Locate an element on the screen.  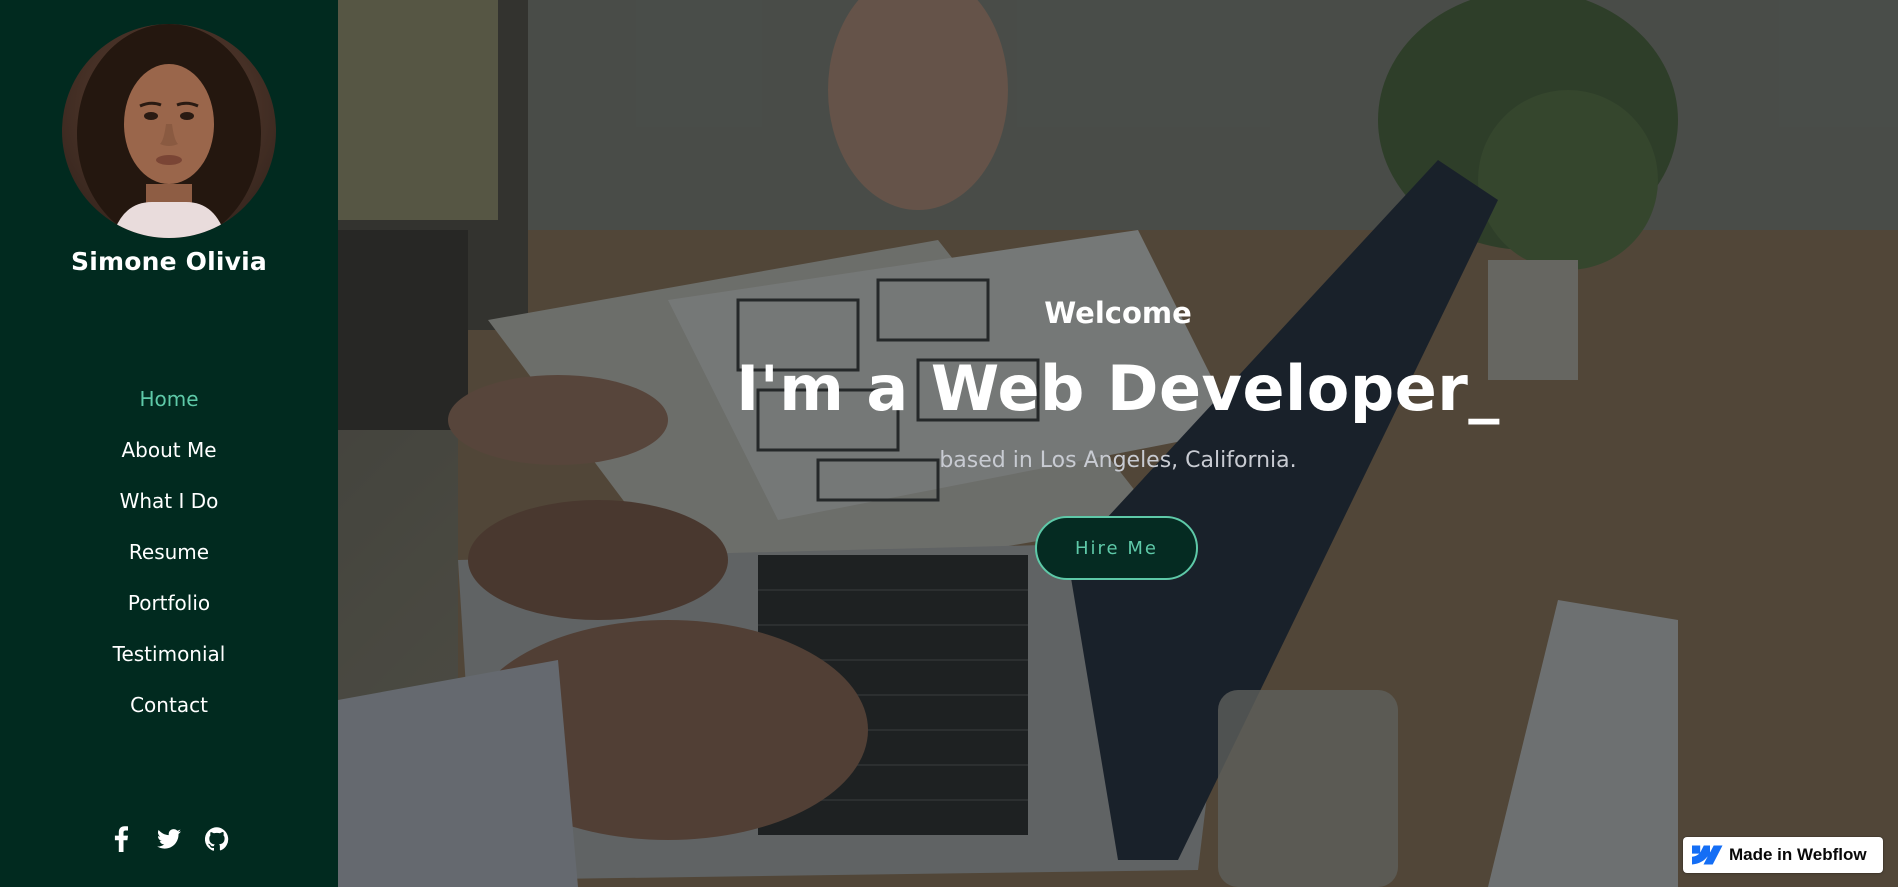
nav-item-contact: Contact is located at coordinates (169, 713).